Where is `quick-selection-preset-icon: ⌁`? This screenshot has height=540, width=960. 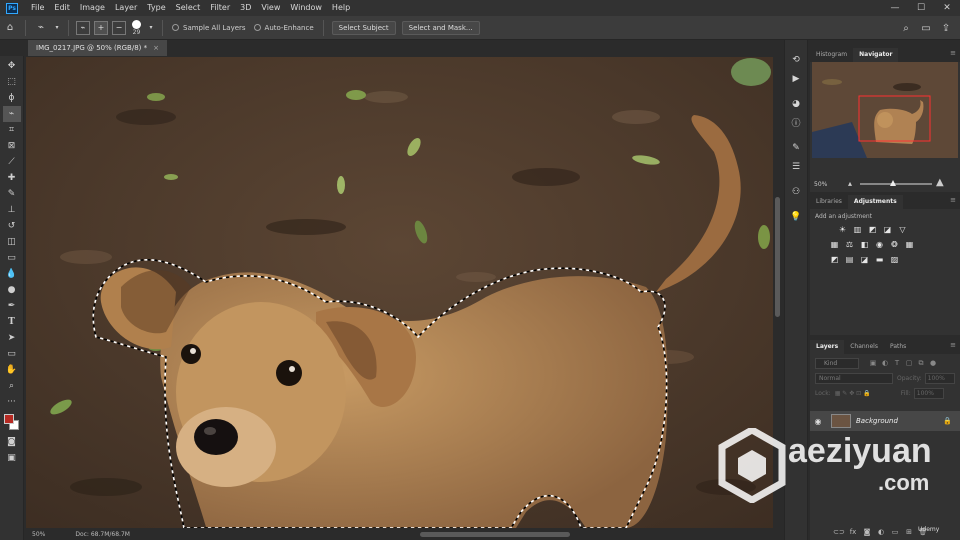 quick-selection-preset-icon: ⌁ is located at coordinates (41, 28).